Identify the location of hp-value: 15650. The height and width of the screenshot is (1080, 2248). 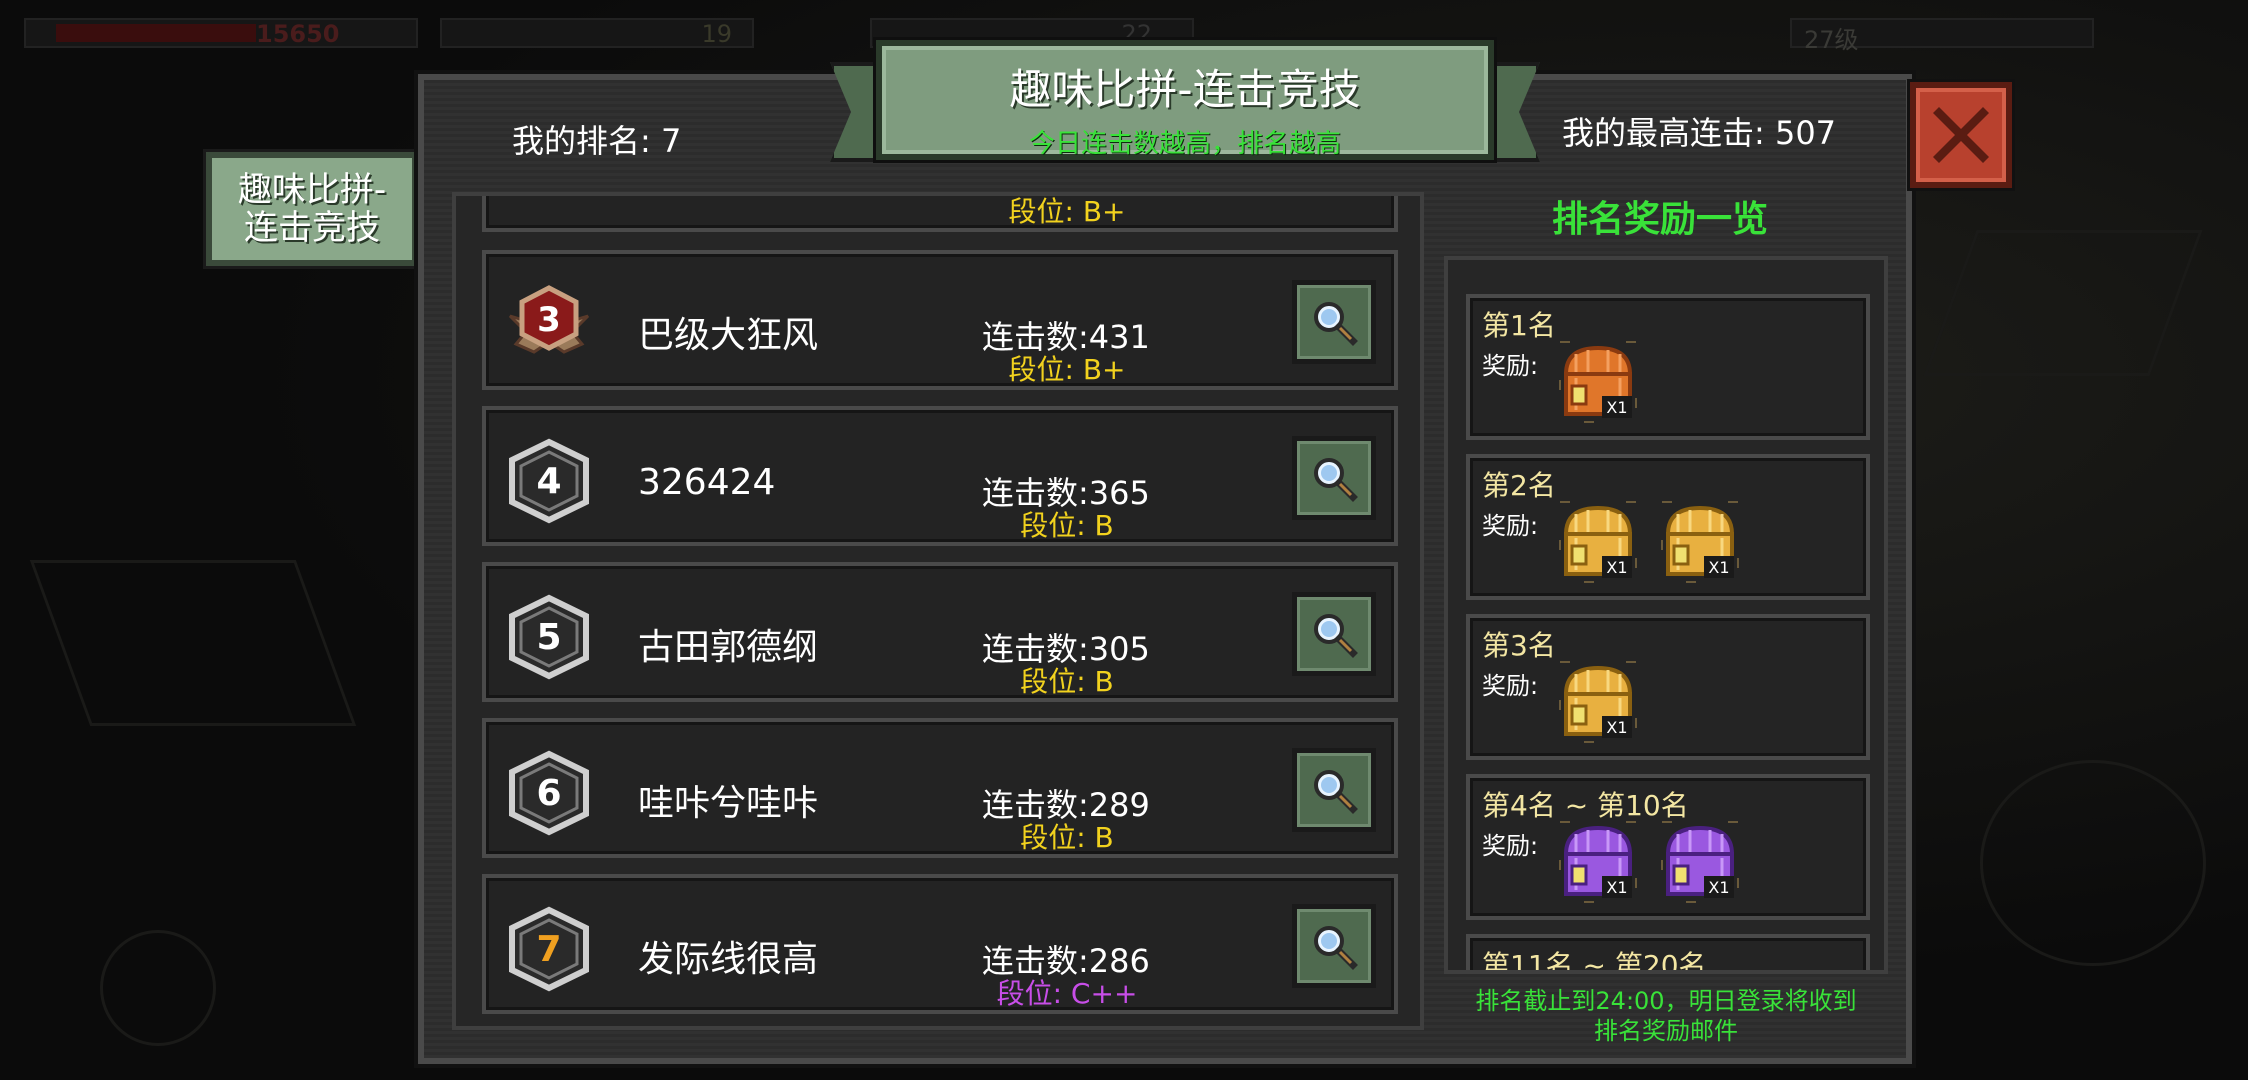
(298, 34).